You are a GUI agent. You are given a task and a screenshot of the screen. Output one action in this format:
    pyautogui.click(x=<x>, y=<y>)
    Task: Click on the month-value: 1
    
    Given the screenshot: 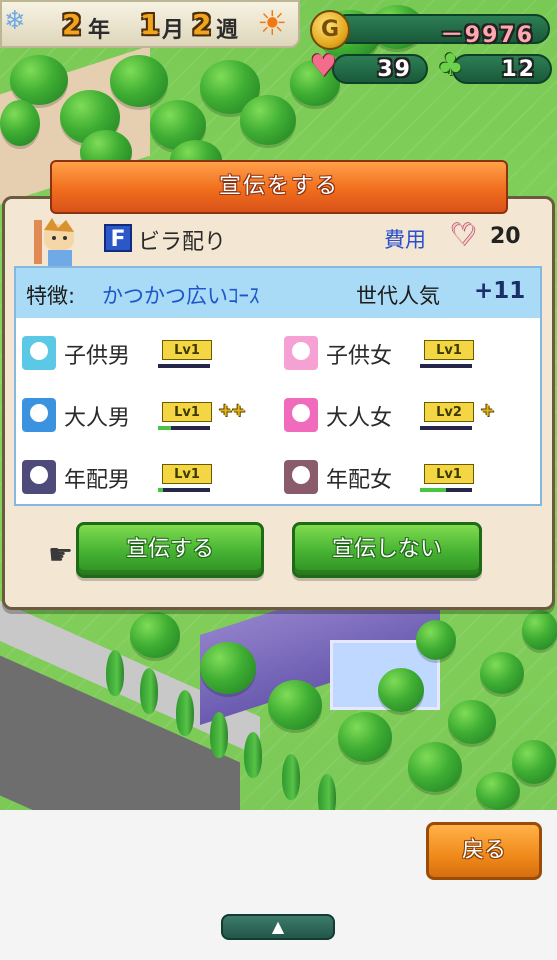 What is the action you would take?
    pyautogui.click(x=150, y=24)
    